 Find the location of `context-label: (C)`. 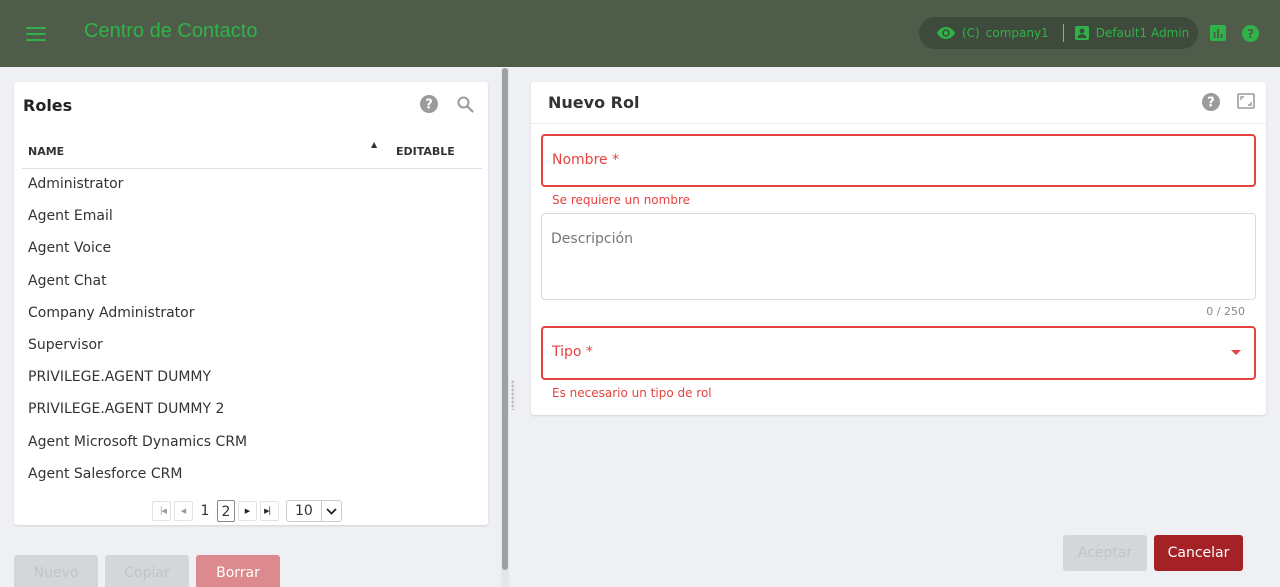

context-label: (C) is located at coordinates (971, 33).